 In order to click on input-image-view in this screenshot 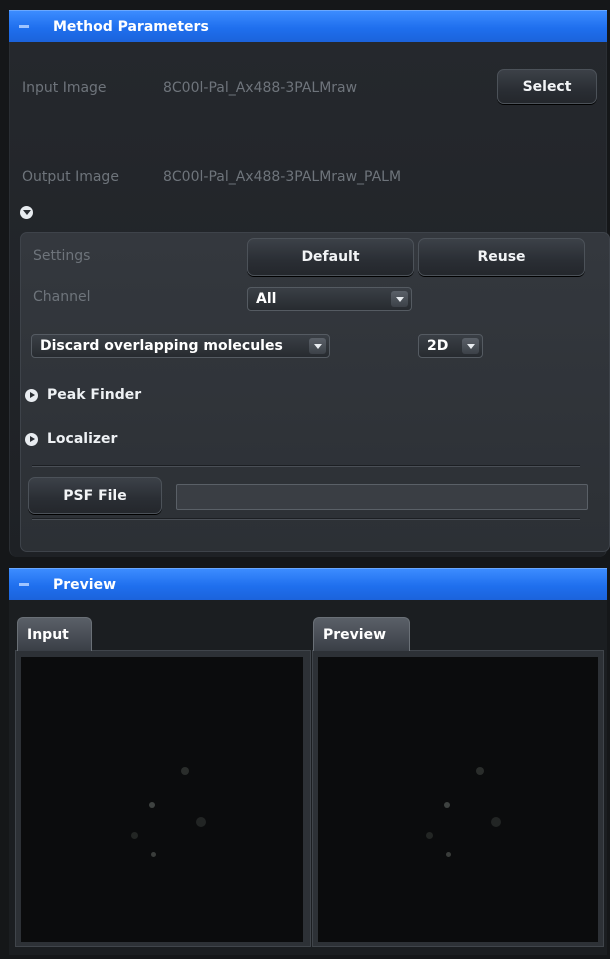, I will do `click(162, 799)`.